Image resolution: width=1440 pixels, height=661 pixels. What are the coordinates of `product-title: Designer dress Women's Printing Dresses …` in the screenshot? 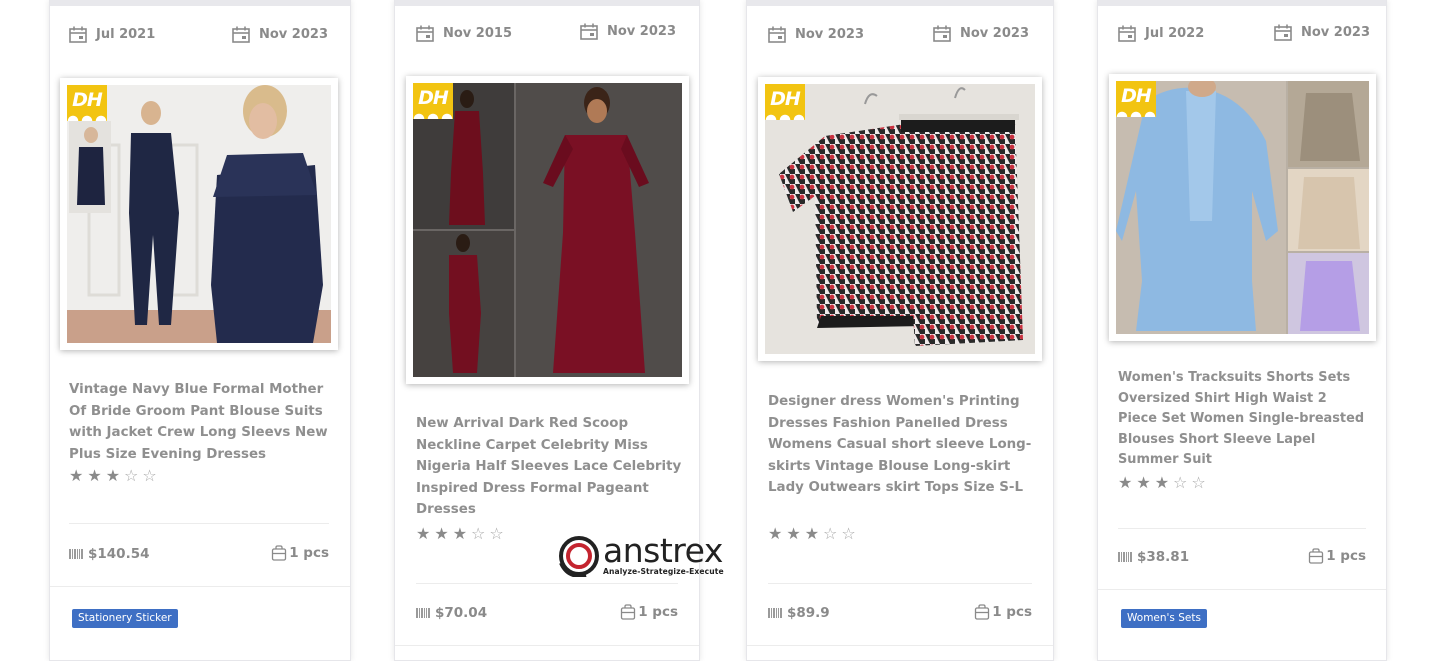 It's located at (903, 445).